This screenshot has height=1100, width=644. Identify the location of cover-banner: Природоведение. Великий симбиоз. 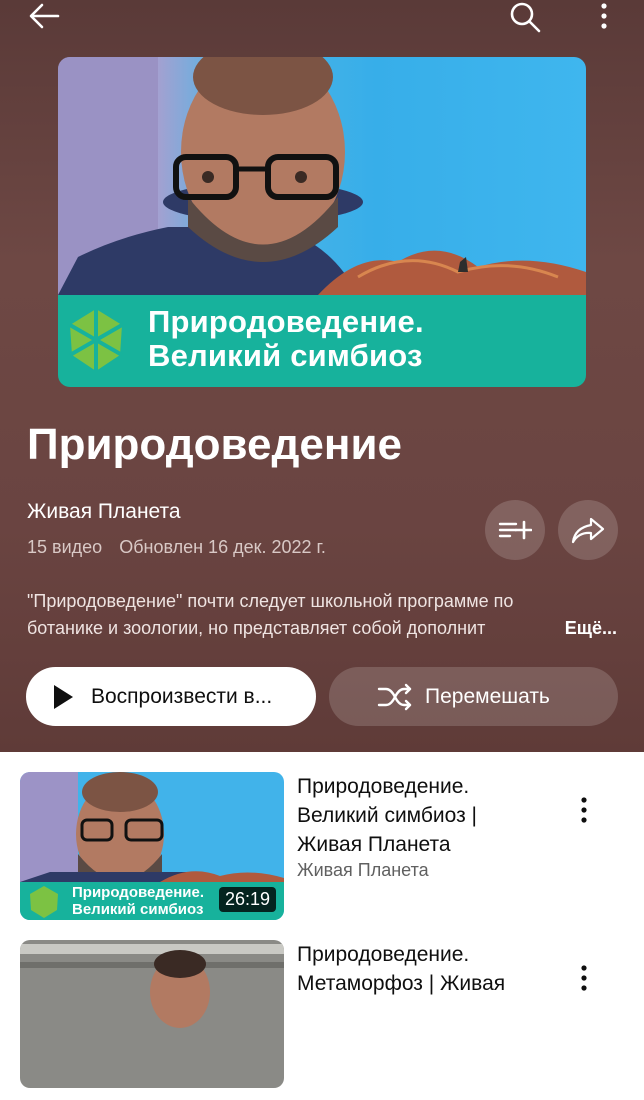
(322, 341).